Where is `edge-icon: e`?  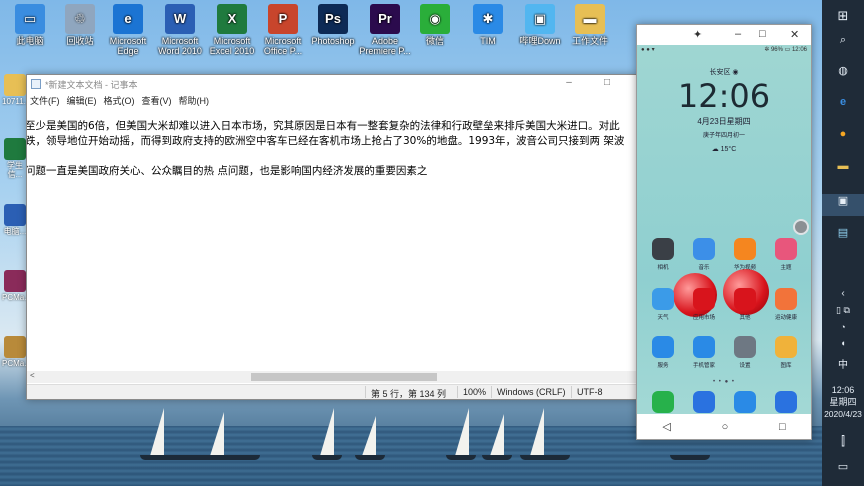
edge-icon: e is located at coordinates (128, 19).